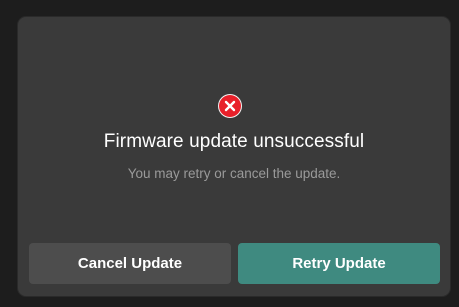  I want to click on cancel-update-button: Cancel Update, so click(130, 263).